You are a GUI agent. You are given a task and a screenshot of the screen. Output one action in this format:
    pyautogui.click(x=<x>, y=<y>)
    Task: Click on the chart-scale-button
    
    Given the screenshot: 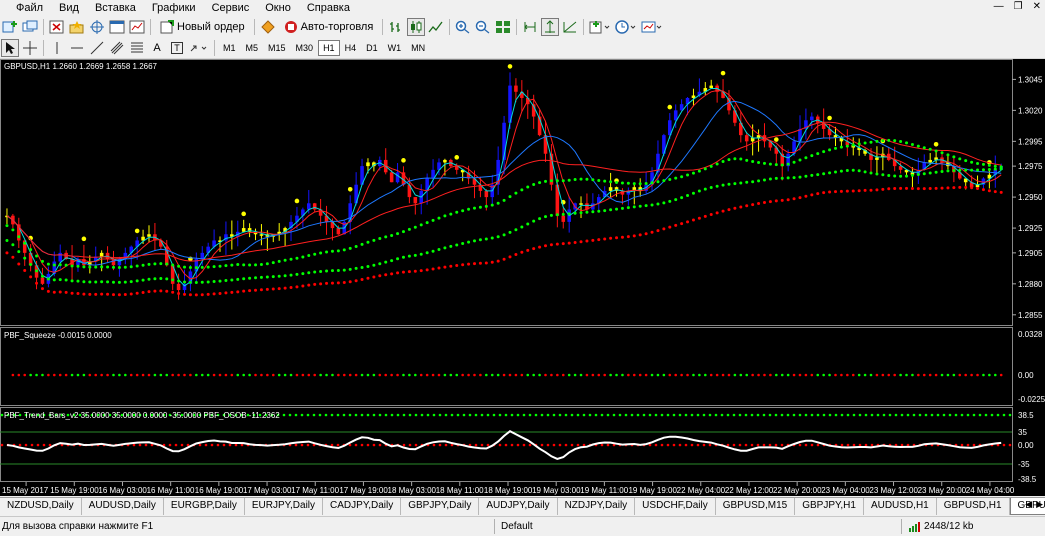 What is the action you would take?
    pyautogui.click(x=570, y=27)
    